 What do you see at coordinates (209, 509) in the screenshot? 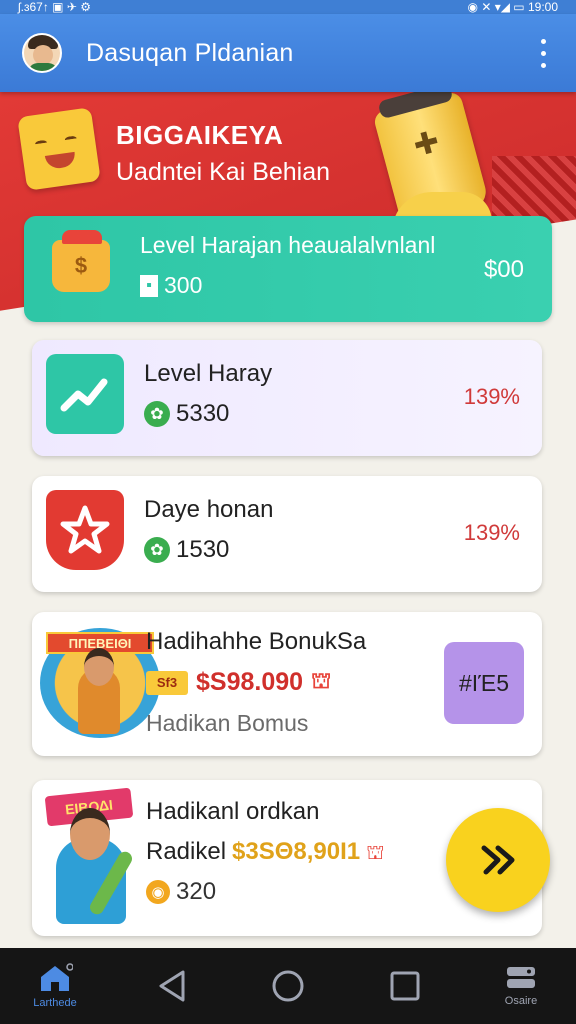
I see `daily-card-title: Daye honan` at bounding box center [209, 509].